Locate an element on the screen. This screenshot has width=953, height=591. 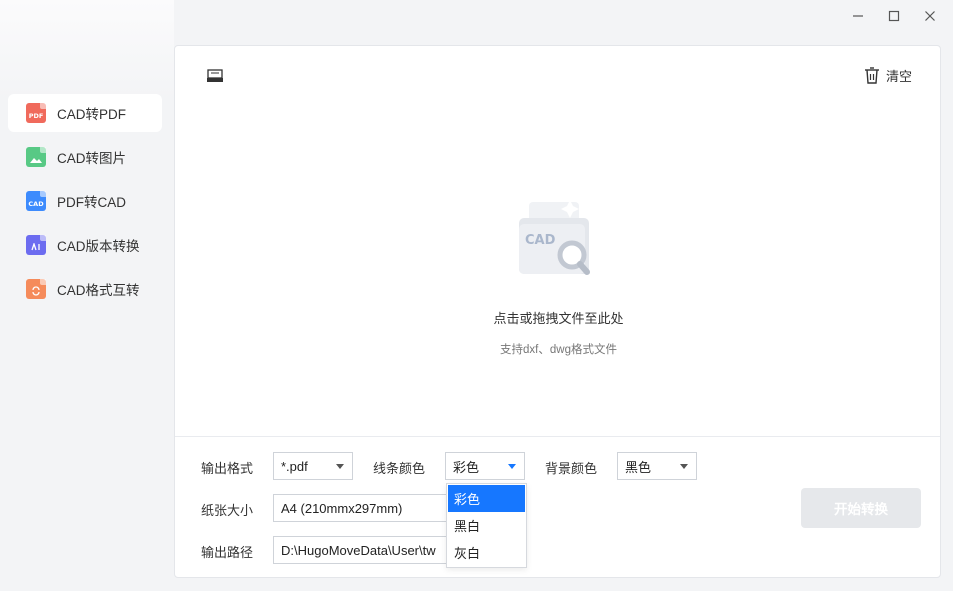
line-color-option-color: 彩色 is located at coordinates (486, 498).